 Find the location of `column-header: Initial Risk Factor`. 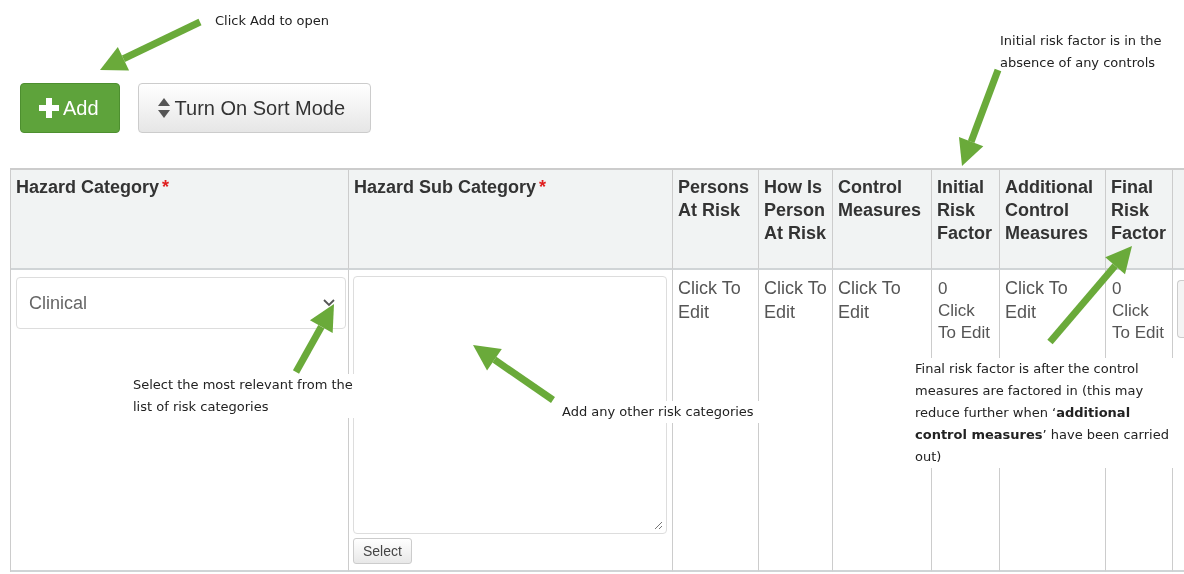

column-header: Initial Risk Factor is located at coordinates (965, 210).